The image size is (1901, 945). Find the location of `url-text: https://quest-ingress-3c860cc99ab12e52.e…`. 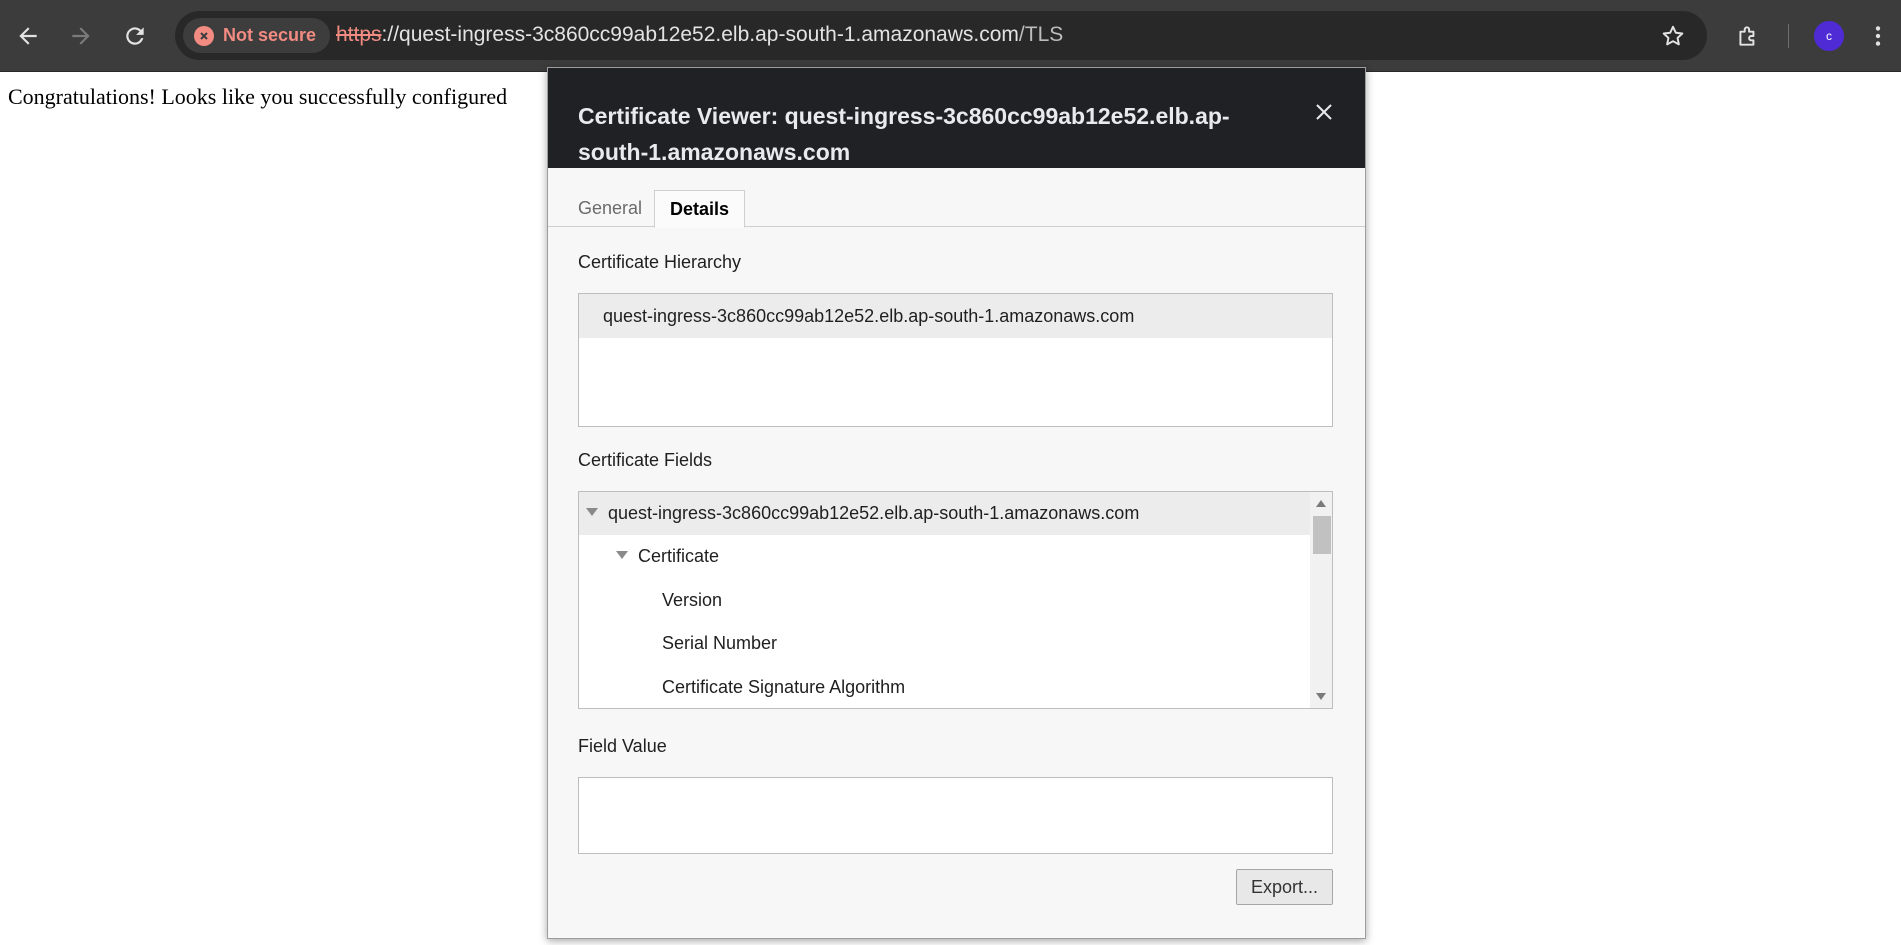

url-text: https://quest-ingress-3c860cc99ab12e52.e… is located at coordinates (699, 35).